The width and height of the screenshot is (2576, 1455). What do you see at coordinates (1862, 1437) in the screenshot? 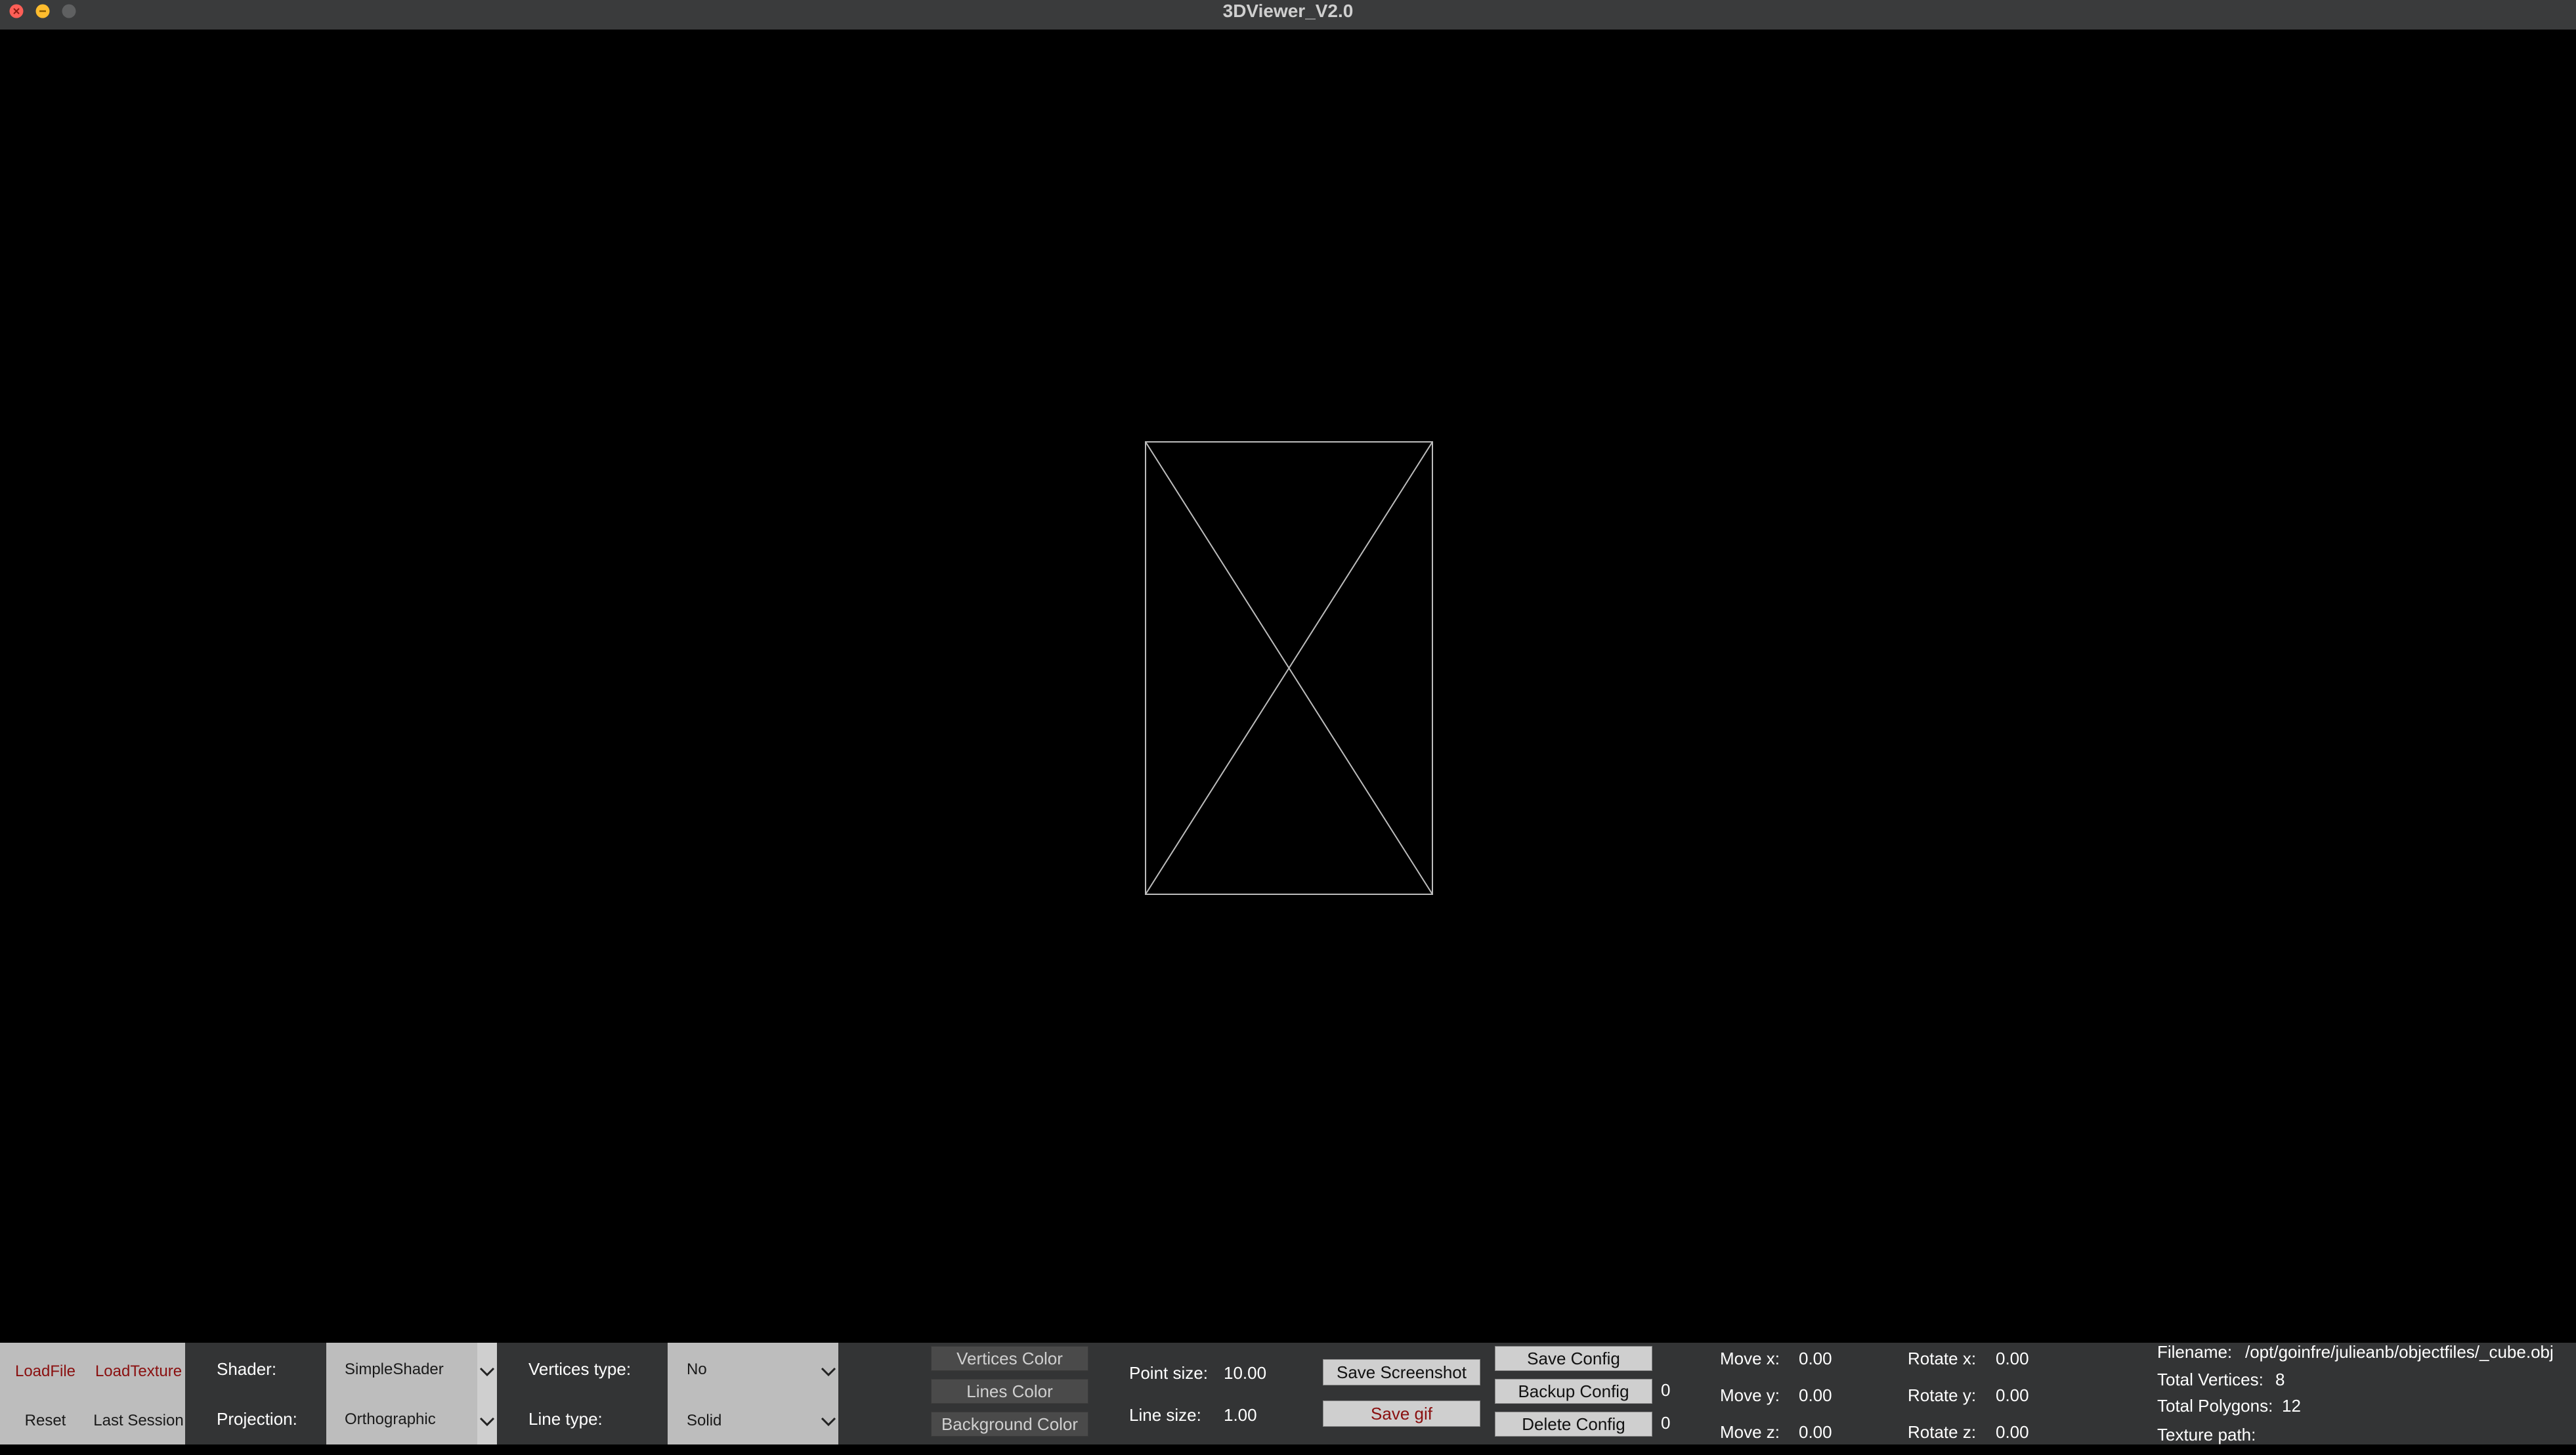
I see `move-z-stepper` at bounding box center [1862, 1437].